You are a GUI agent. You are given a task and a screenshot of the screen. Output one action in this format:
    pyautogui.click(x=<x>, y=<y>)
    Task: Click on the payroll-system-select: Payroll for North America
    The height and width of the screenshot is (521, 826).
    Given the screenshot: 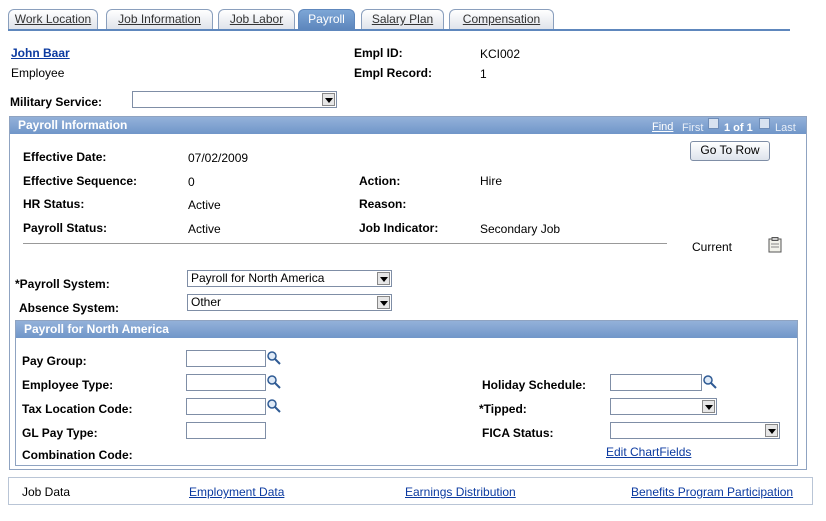 What is the action you would take?
    pyautogui.click(x=289, y=278)
    